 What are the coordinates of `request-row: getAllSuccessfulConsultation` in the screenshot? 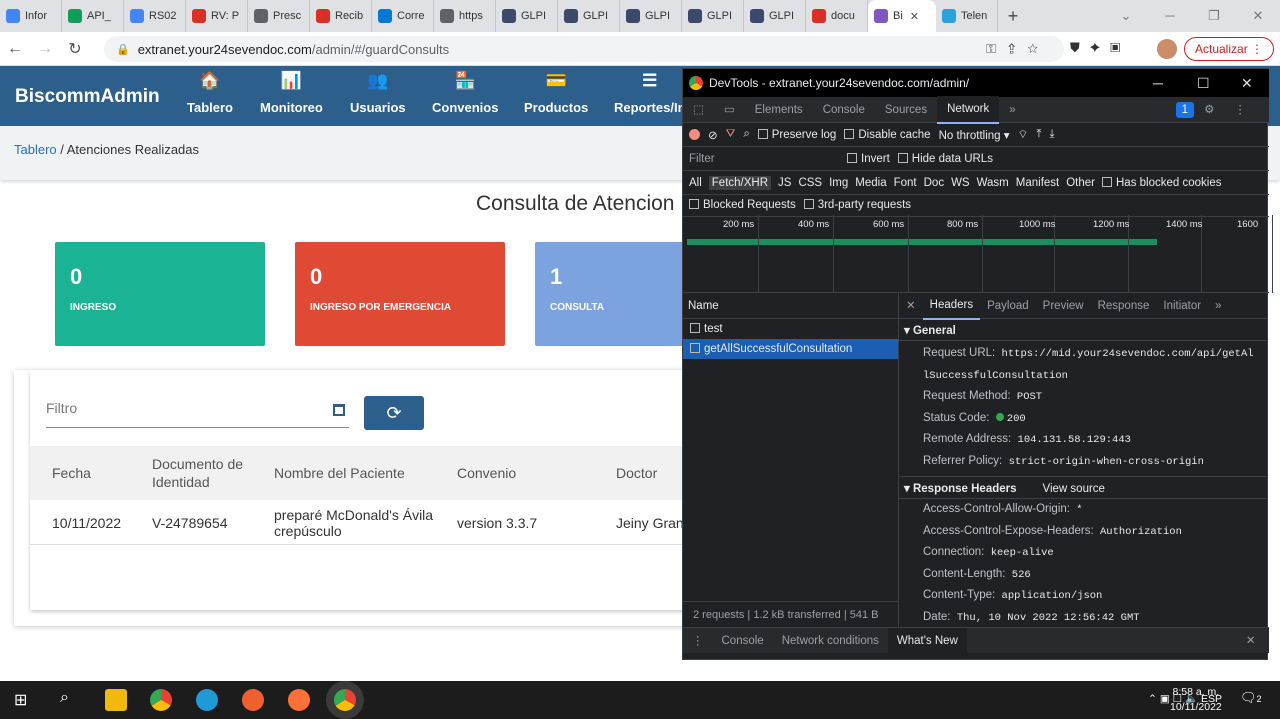 It's located at (790, 349).